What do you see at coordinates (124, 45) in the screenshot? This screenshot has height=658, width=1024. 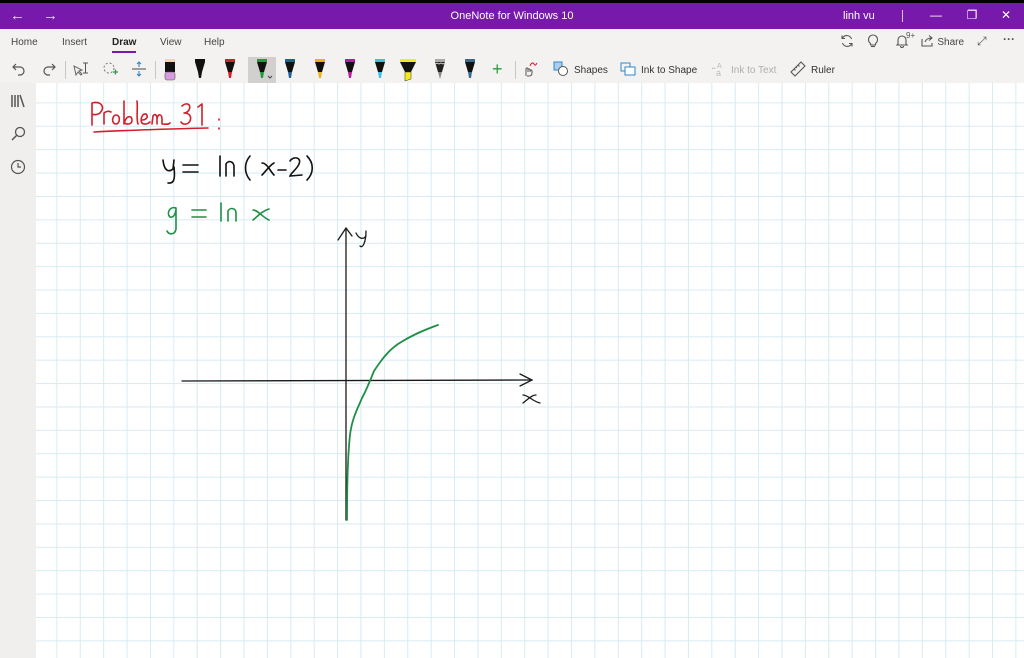 I see `tab-draw: Draw` at bounding box center [124, 45].